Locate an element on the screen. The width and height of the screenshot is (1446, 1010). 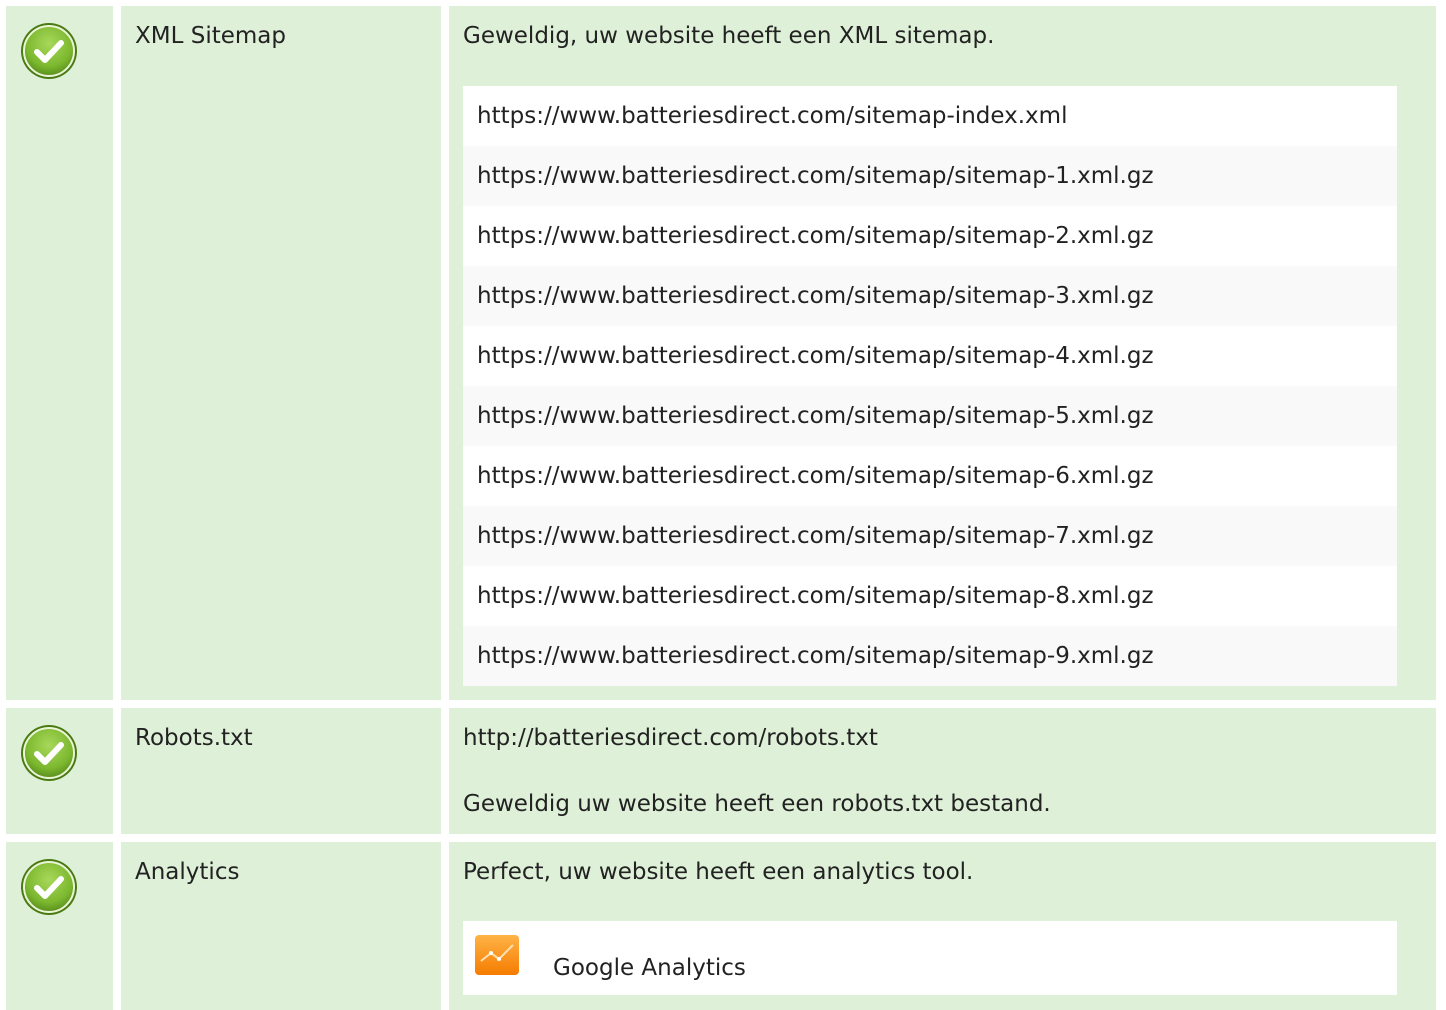
check-label: Analytics is located at coordinates (187, 872).